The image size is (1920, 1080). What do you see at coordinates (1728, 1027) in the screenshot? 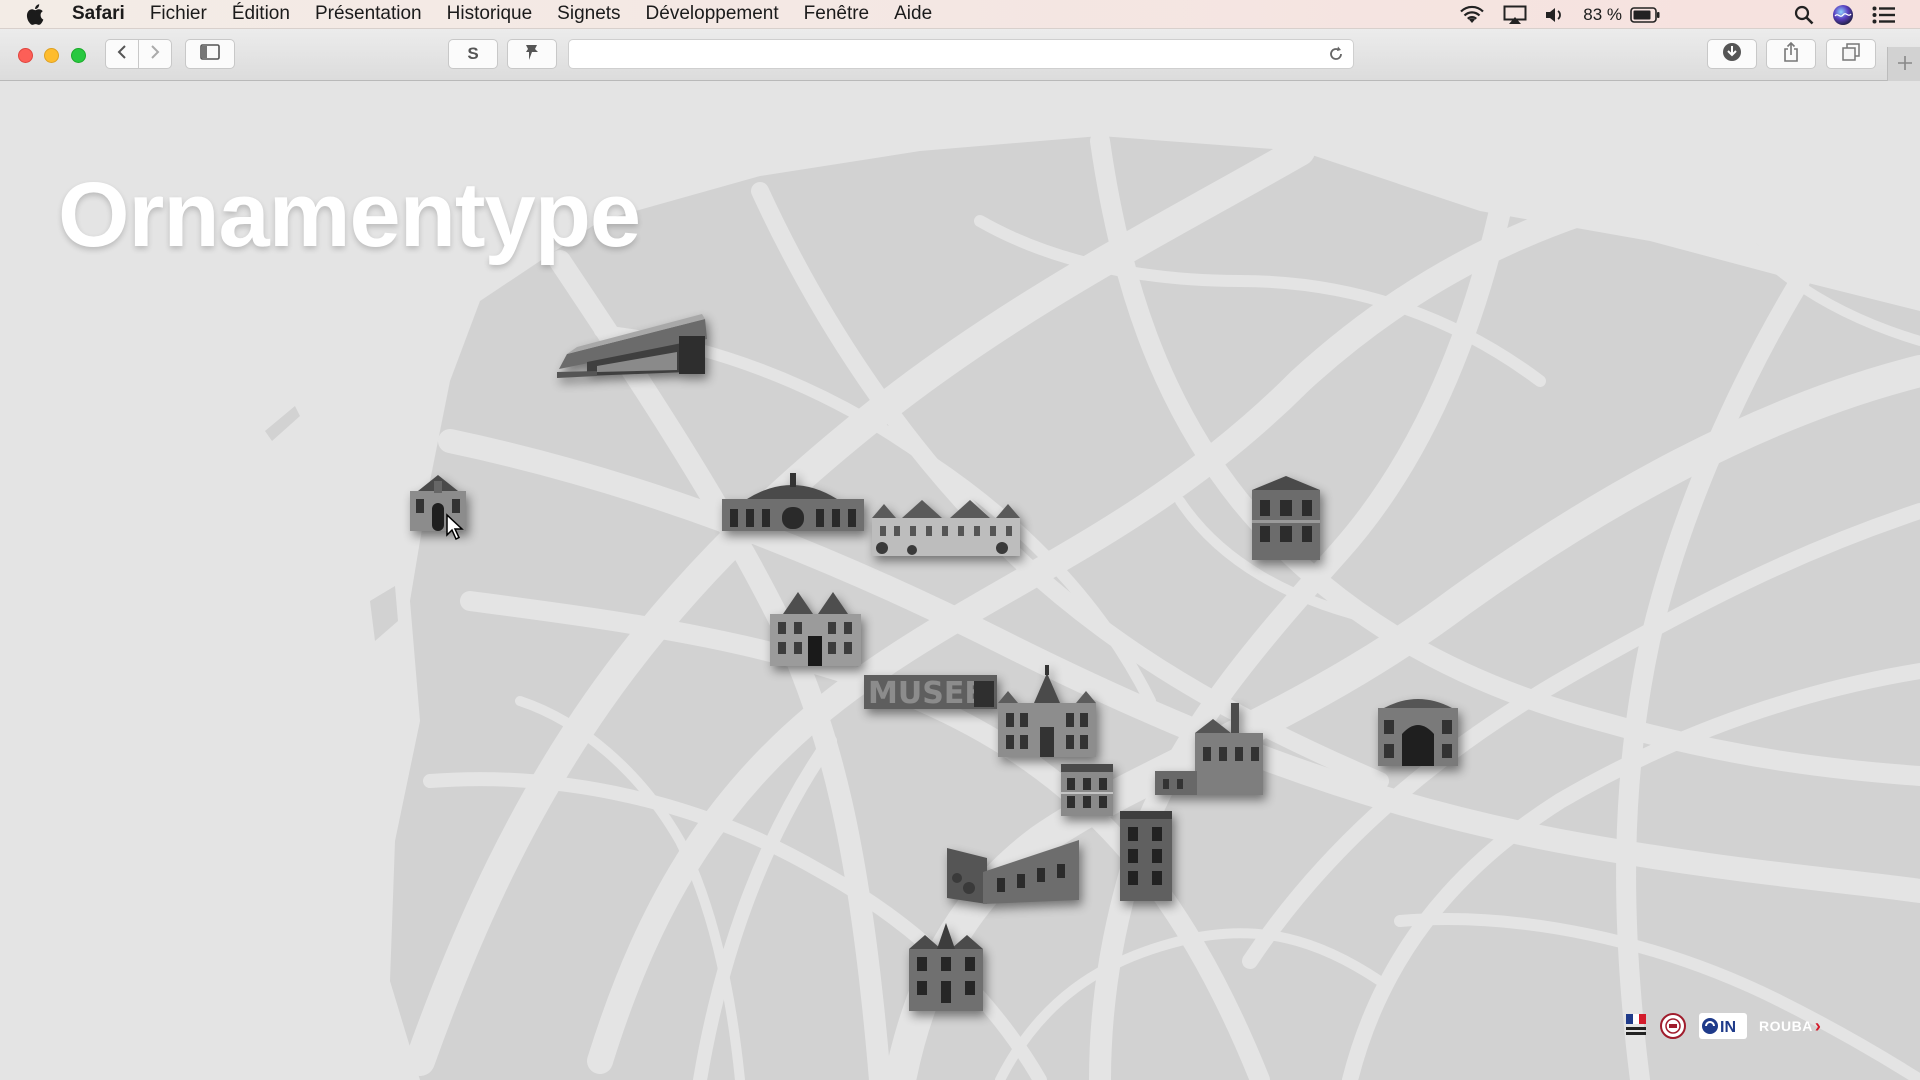
I see `svg-text: IN` at bounding box center [1728, 1027].